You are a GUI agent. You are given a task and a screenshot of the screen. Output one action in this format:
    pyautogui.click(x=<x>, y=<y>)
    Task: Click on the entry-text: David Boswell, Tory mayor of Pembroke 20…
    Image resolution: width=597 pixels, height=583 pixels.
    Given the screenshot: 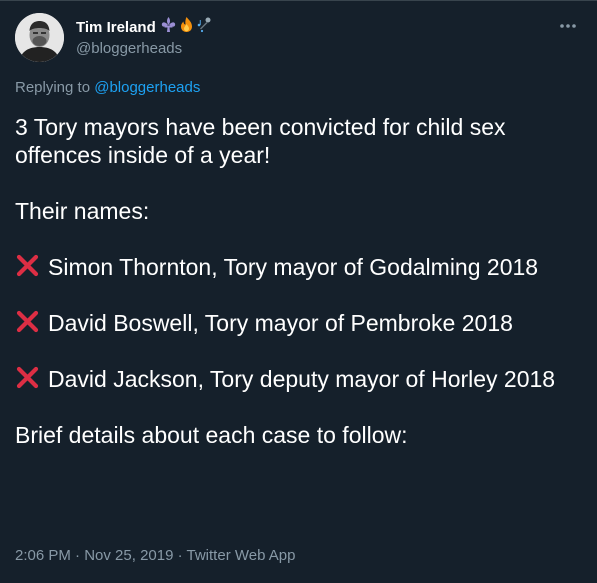 What is the action you would take?
    pyautogui.click(x=280, y=323)
    